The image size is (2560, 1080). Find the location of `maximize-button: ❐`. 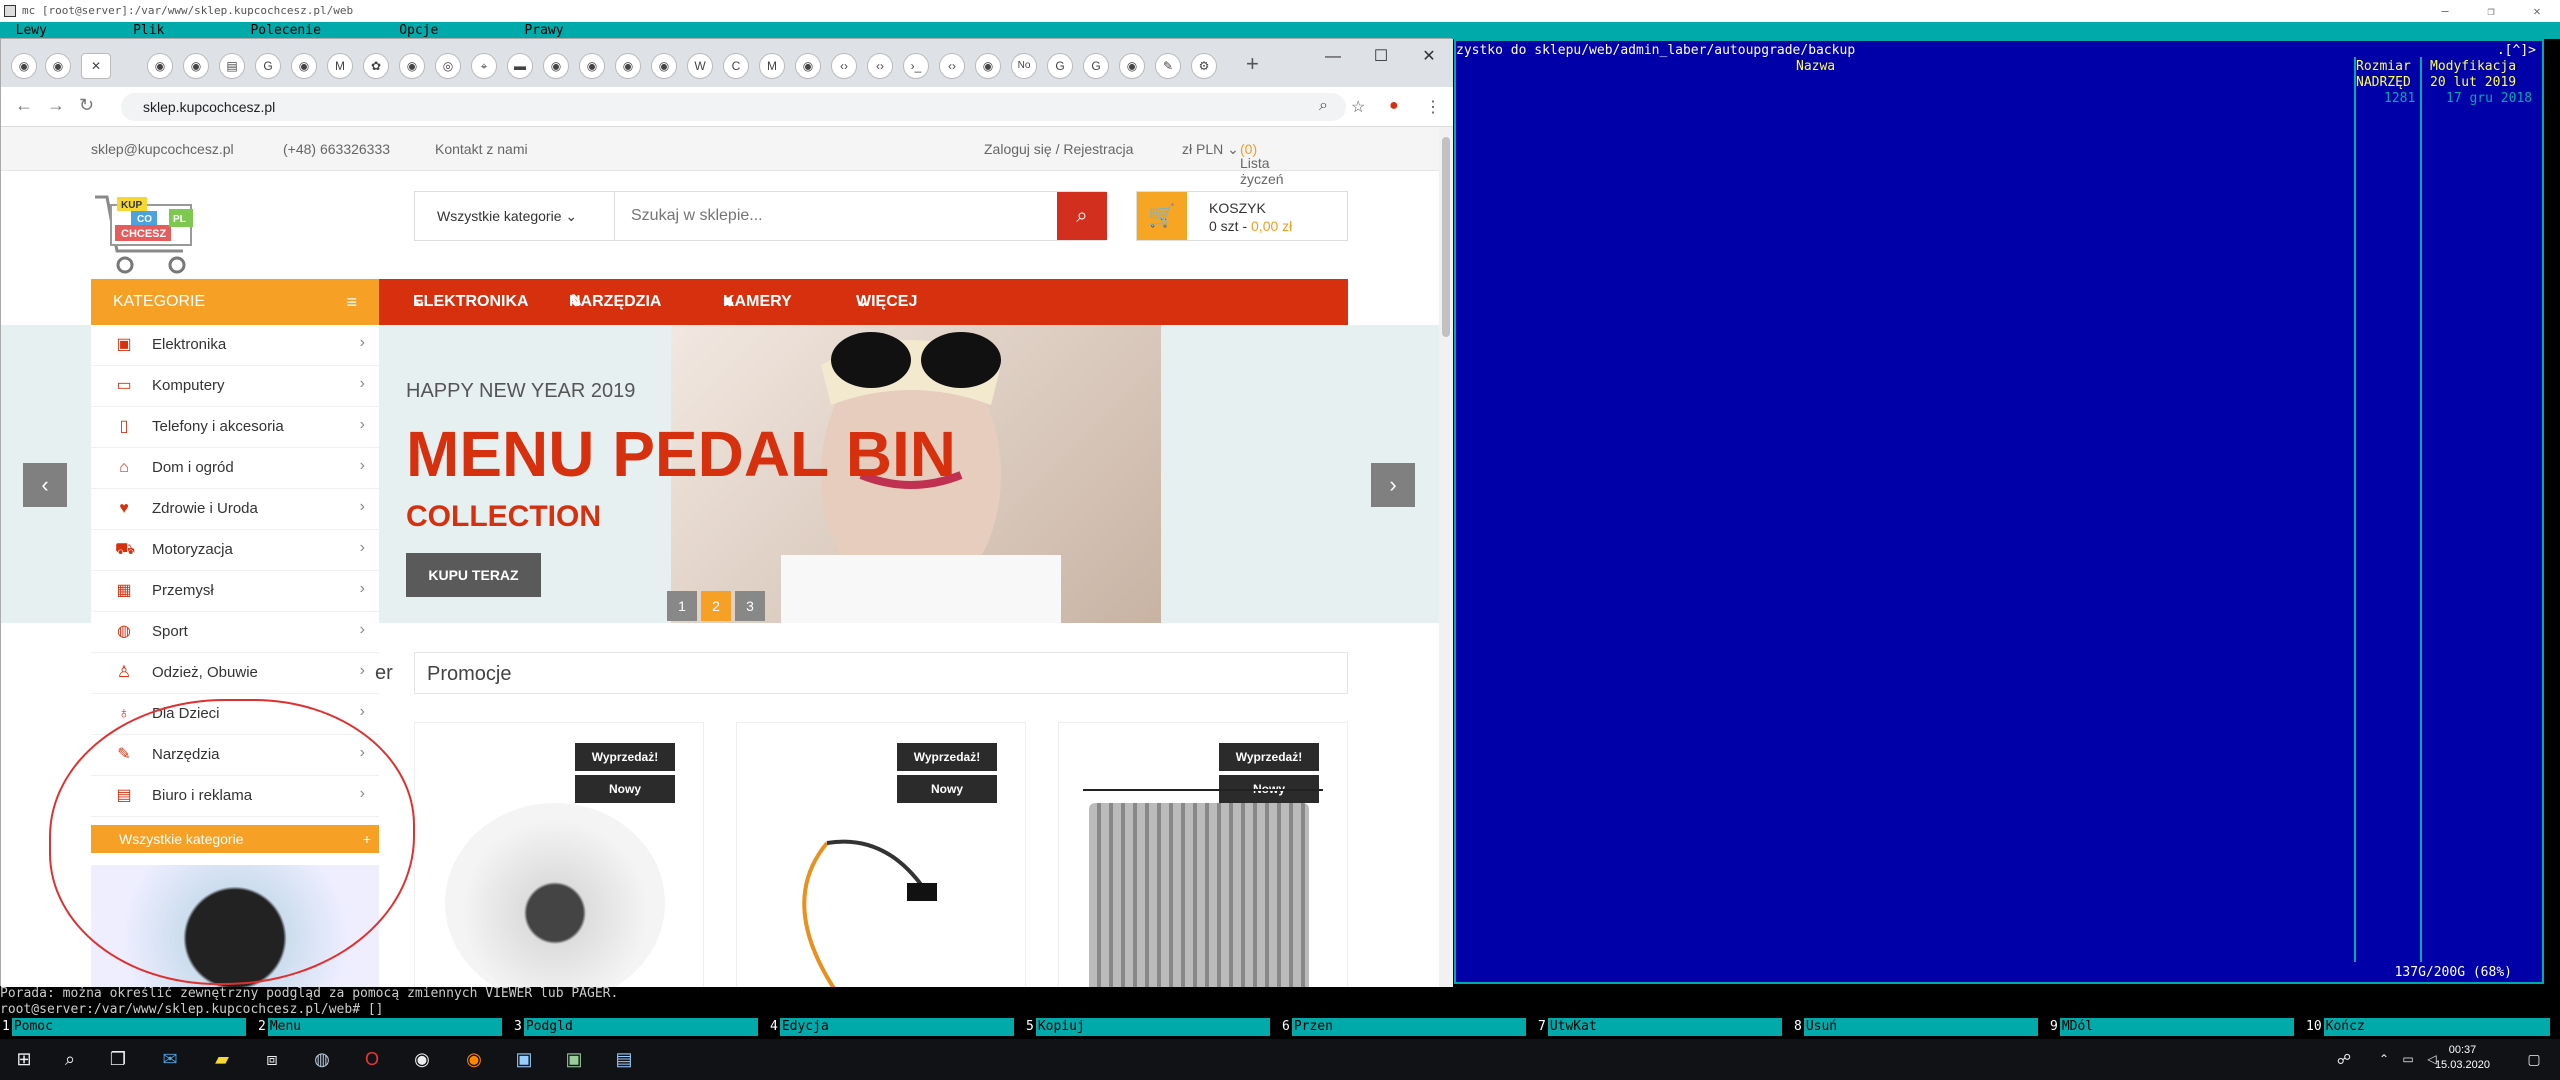

maximize-button: ❐ is located at coordinates (2491, 11).